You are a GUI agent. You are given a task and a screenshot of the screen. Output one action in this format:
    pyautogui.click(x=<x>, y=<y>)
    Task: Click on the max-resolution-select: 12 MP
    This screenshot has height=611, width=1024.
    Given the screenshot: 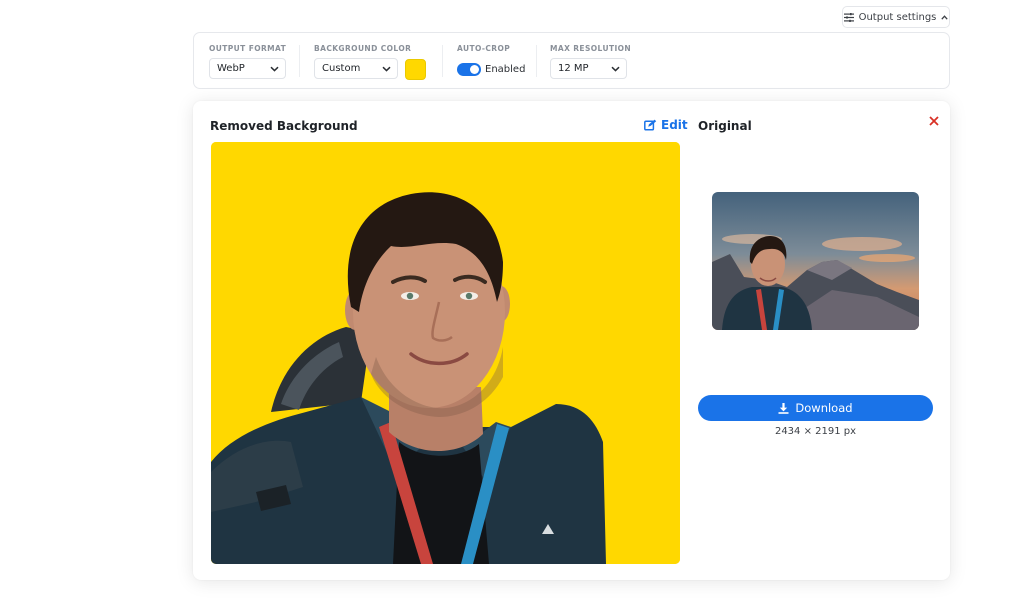 What is the action you would take?
    pyautogui.click(x=588, y=68)
    